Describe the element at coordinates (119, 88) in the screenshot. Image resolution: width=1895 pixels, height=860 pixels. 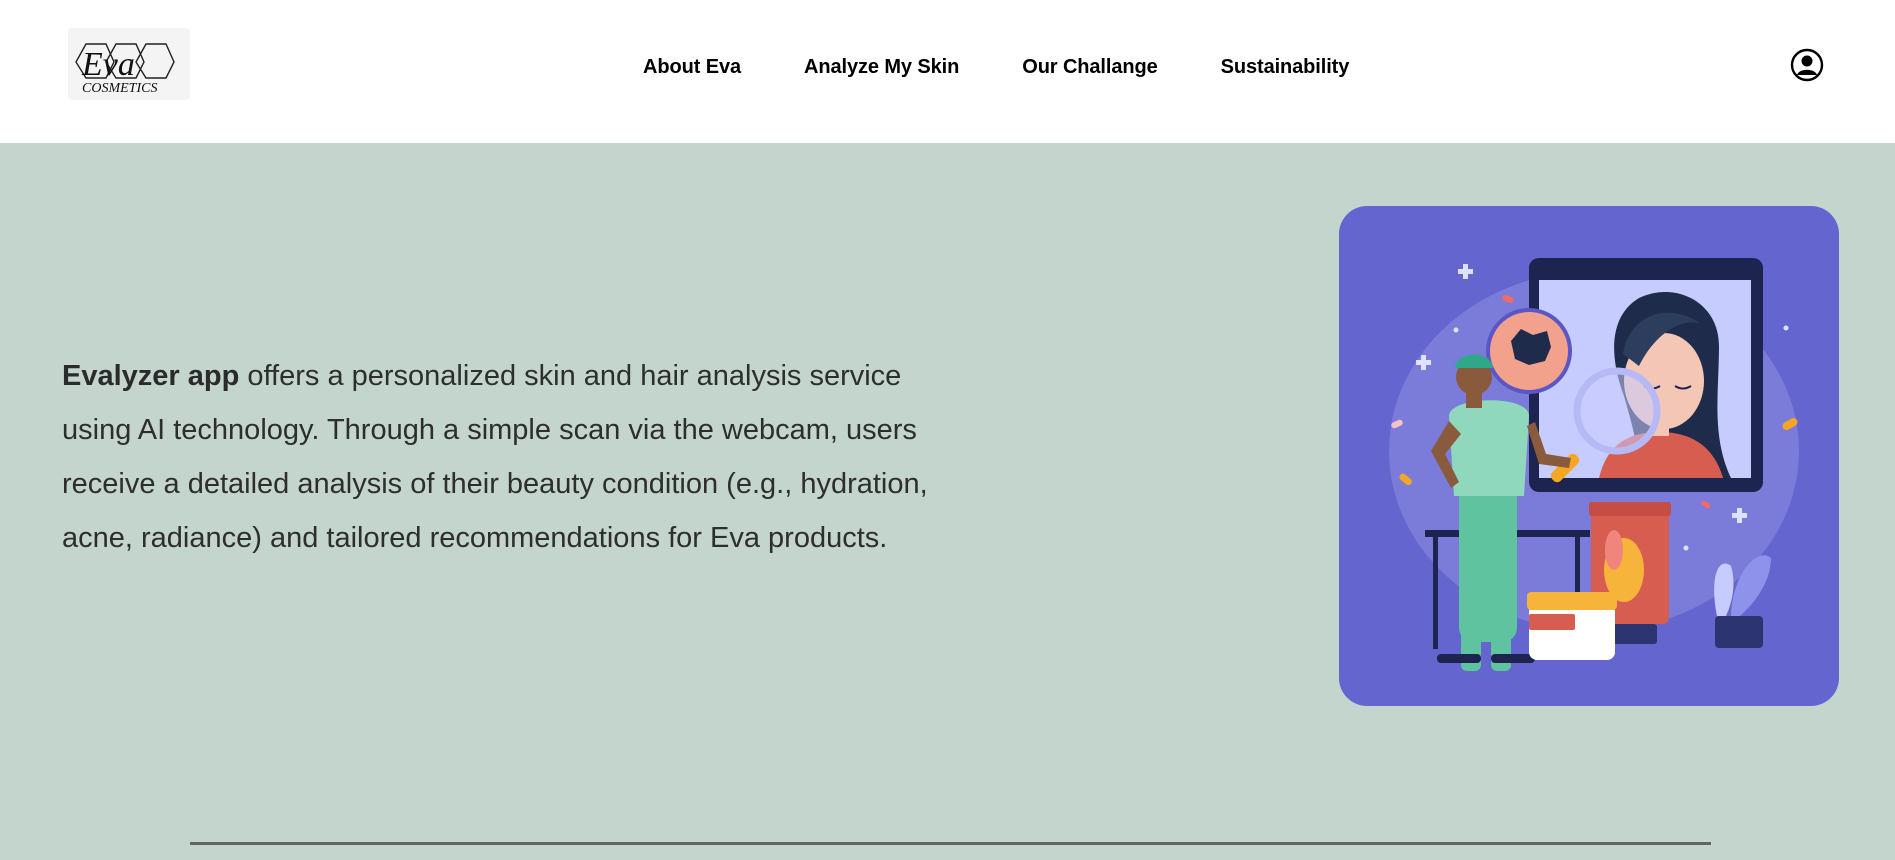
I see `logo-subtitle: COSMETICS` at that location.